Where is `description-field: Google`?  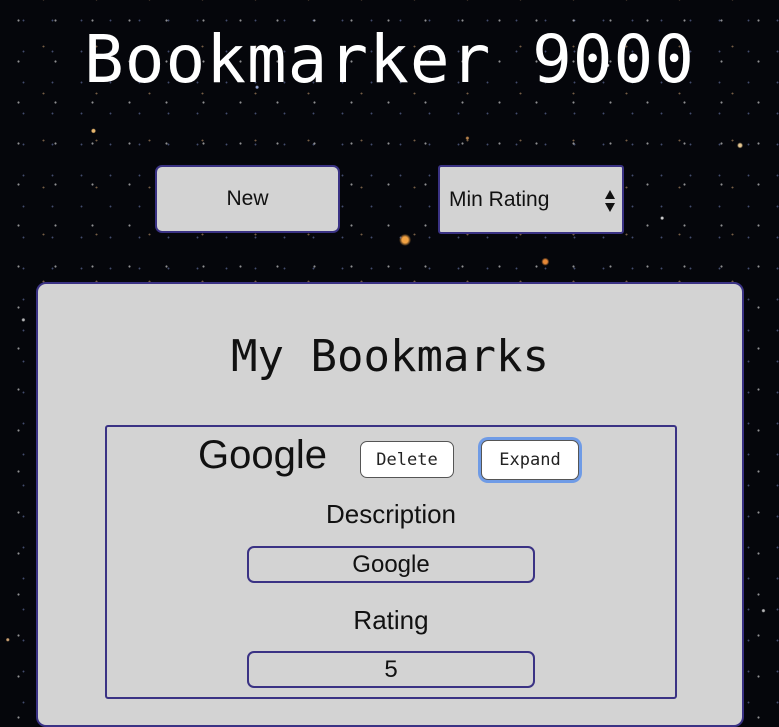
description-field: Google is located at coordinates (391, 564).